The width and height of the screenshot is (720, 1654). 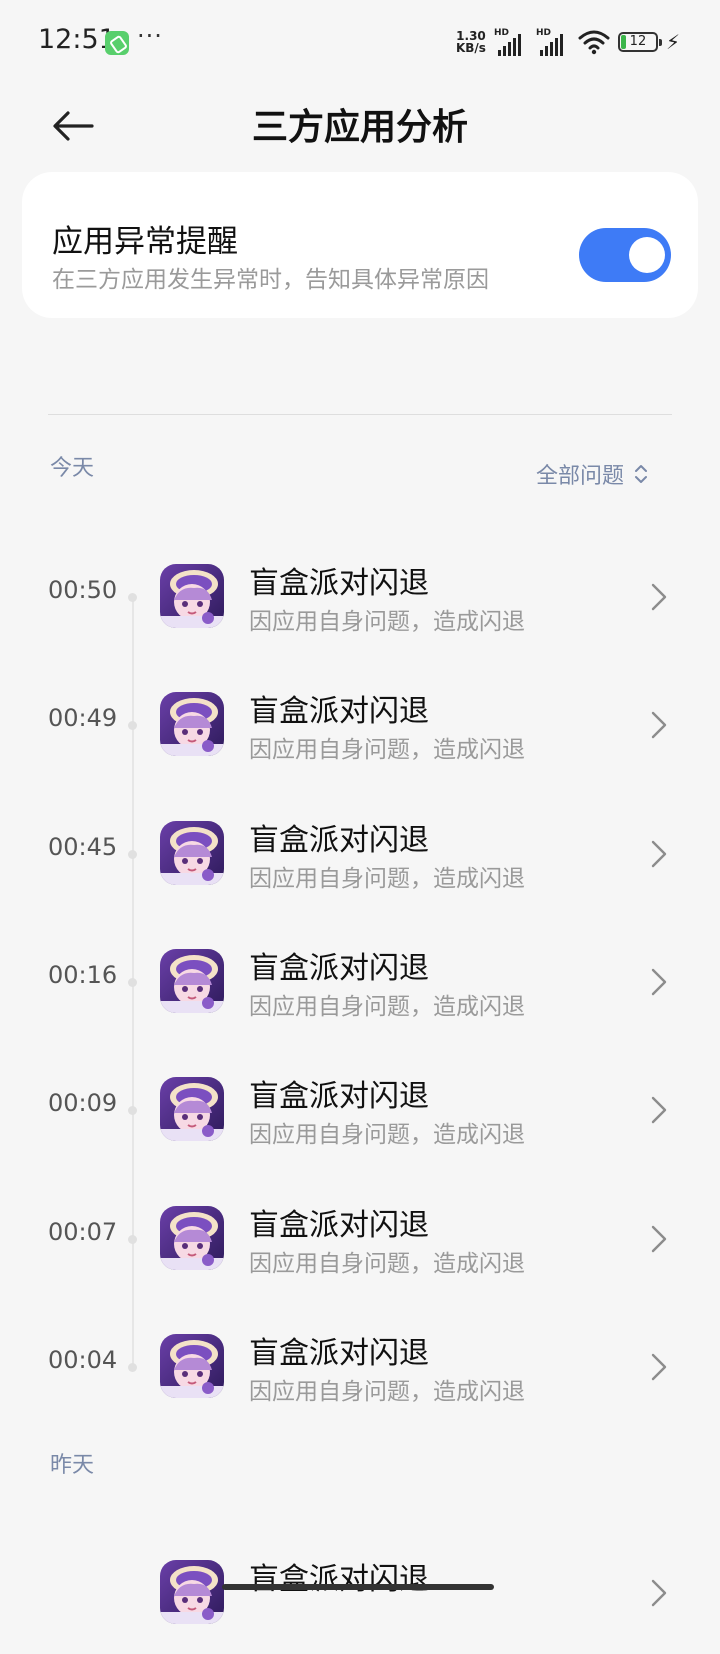 I want to click on crash-list-item: 00:07 盲盒派对闪退因应用自身问题，造成闪退, so click(x=360, y=1241).